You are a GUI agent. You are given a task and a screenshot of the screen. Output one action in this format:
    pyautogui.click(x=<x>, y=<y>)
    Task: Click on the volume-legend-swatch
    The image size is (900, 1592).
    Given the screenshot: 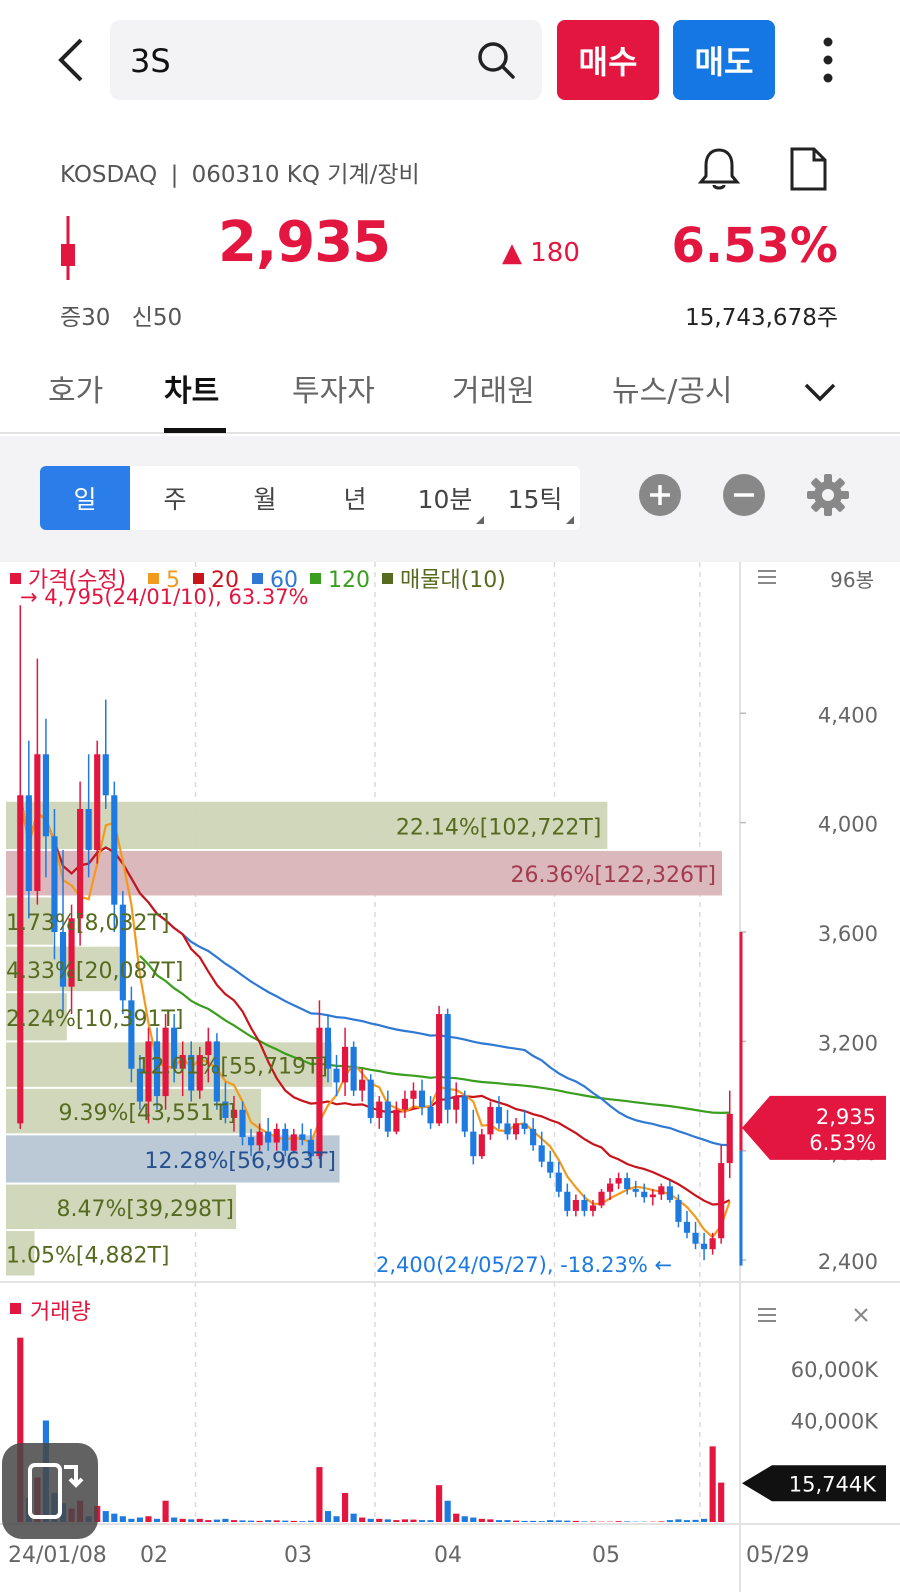 What is the action you would take?
    pyautogui.click(x=15, y=1308)
    